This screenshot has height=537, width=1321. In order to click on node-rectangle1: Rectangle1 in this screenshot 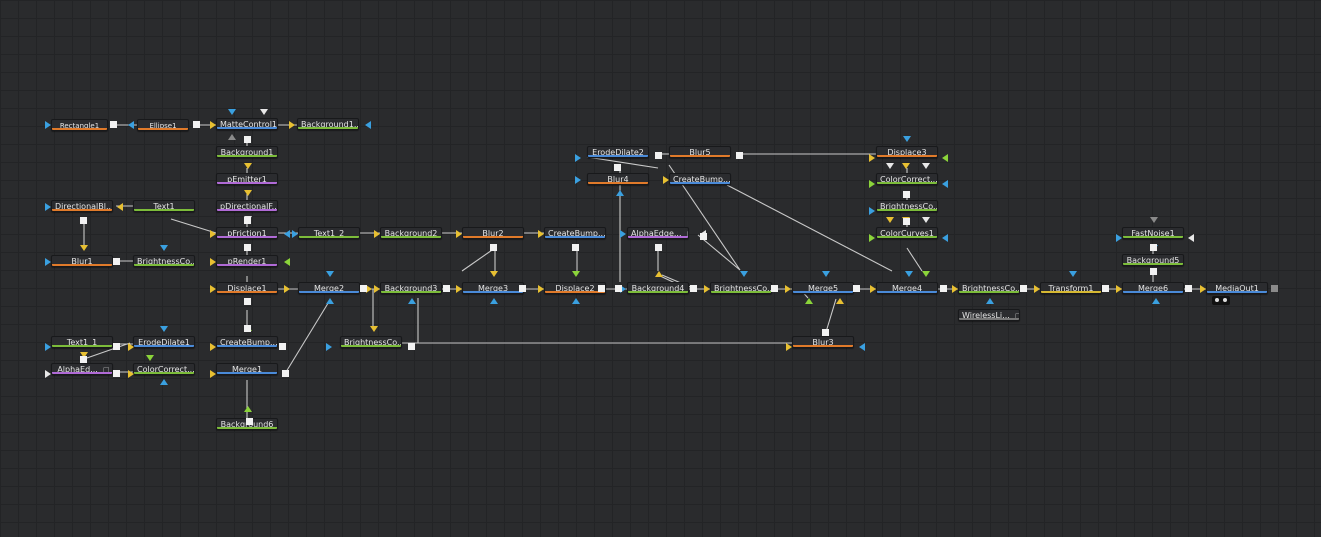, I will do `click(79, 125)`.